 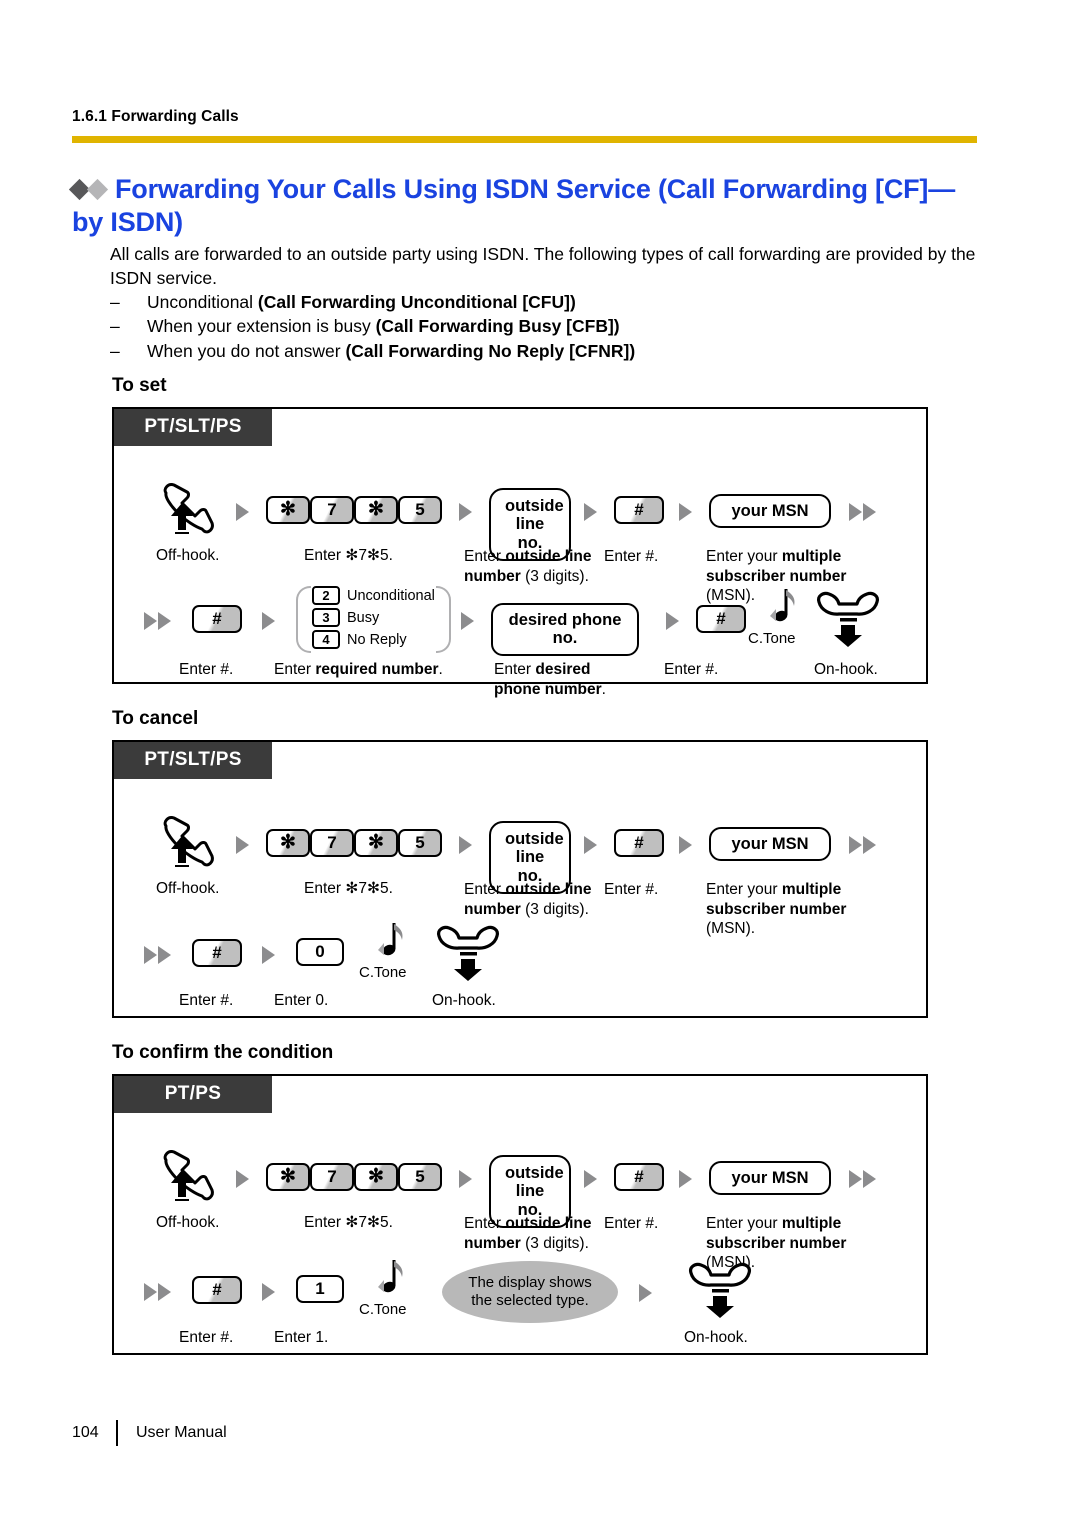 I want to click on on-hook-icon, so click(x=848, y=618).